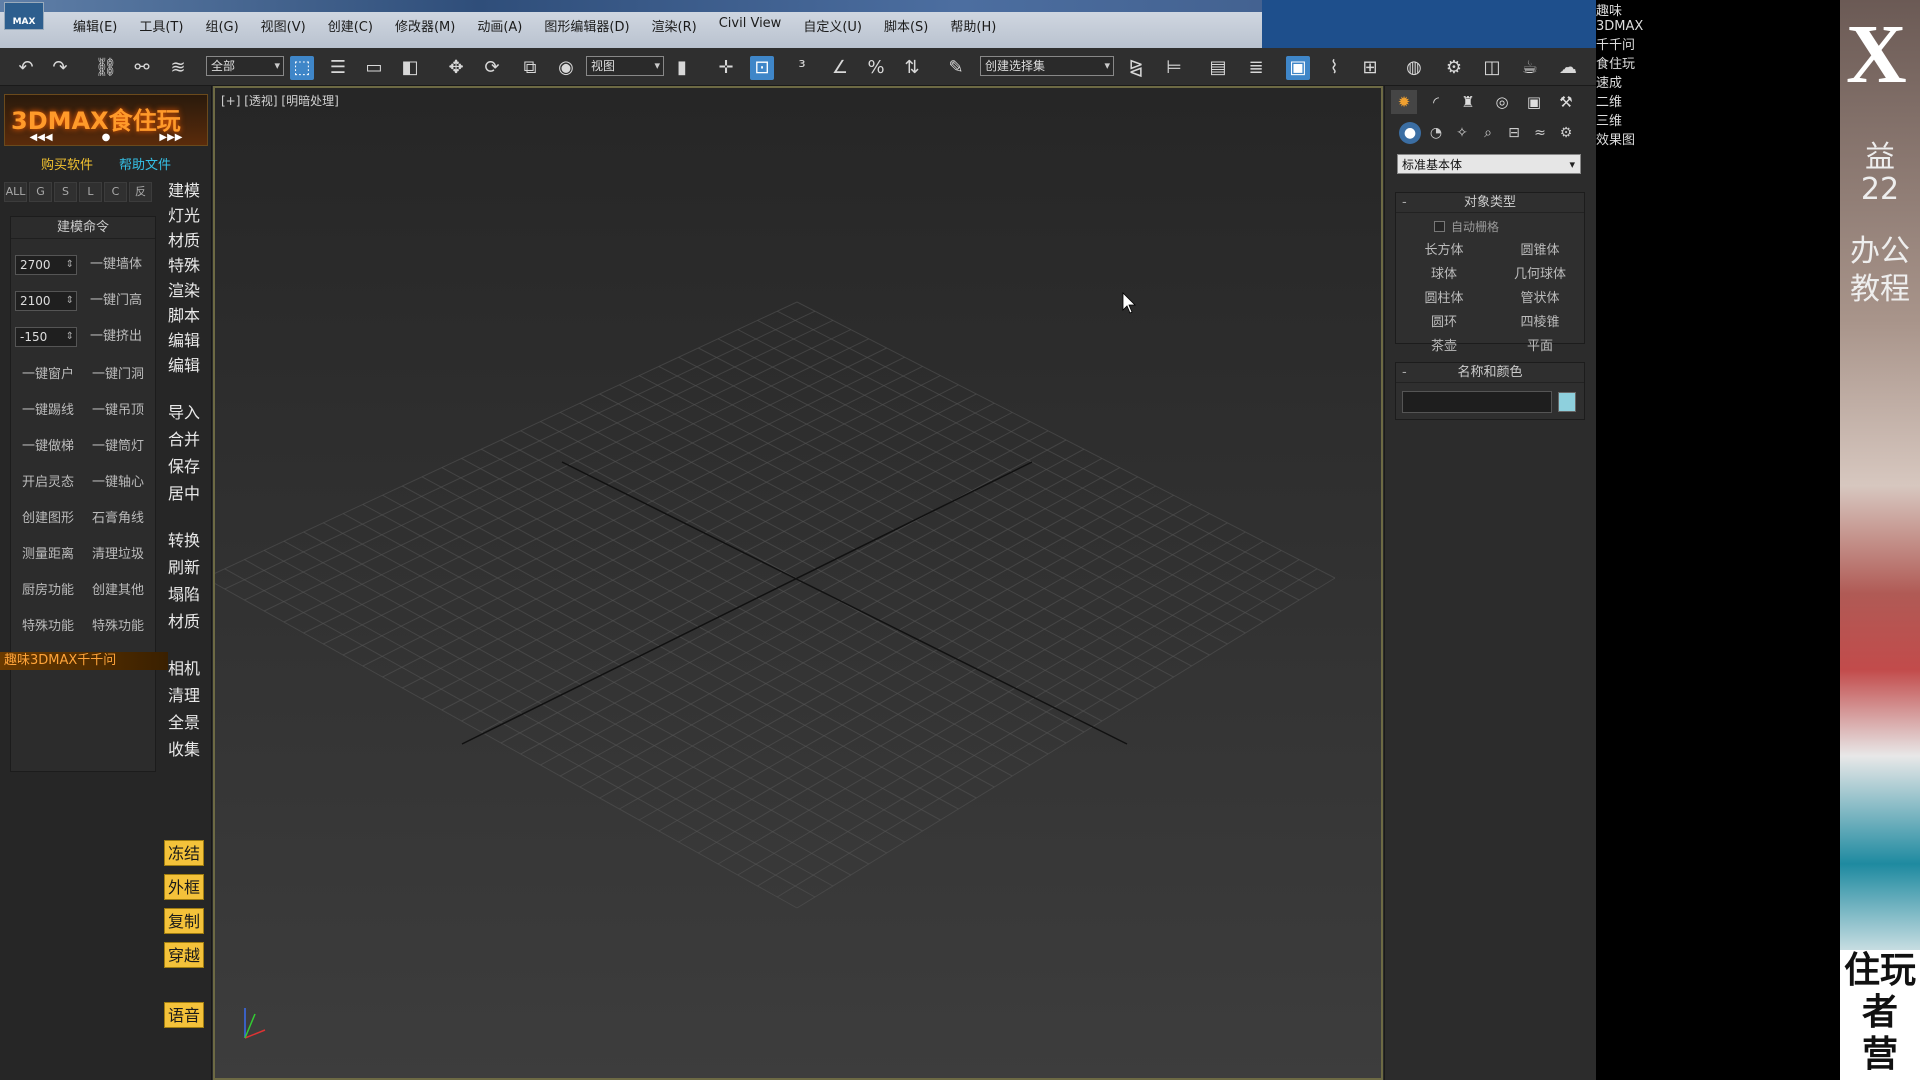  I want to click on convert-button: 转换, so click(184, 541).